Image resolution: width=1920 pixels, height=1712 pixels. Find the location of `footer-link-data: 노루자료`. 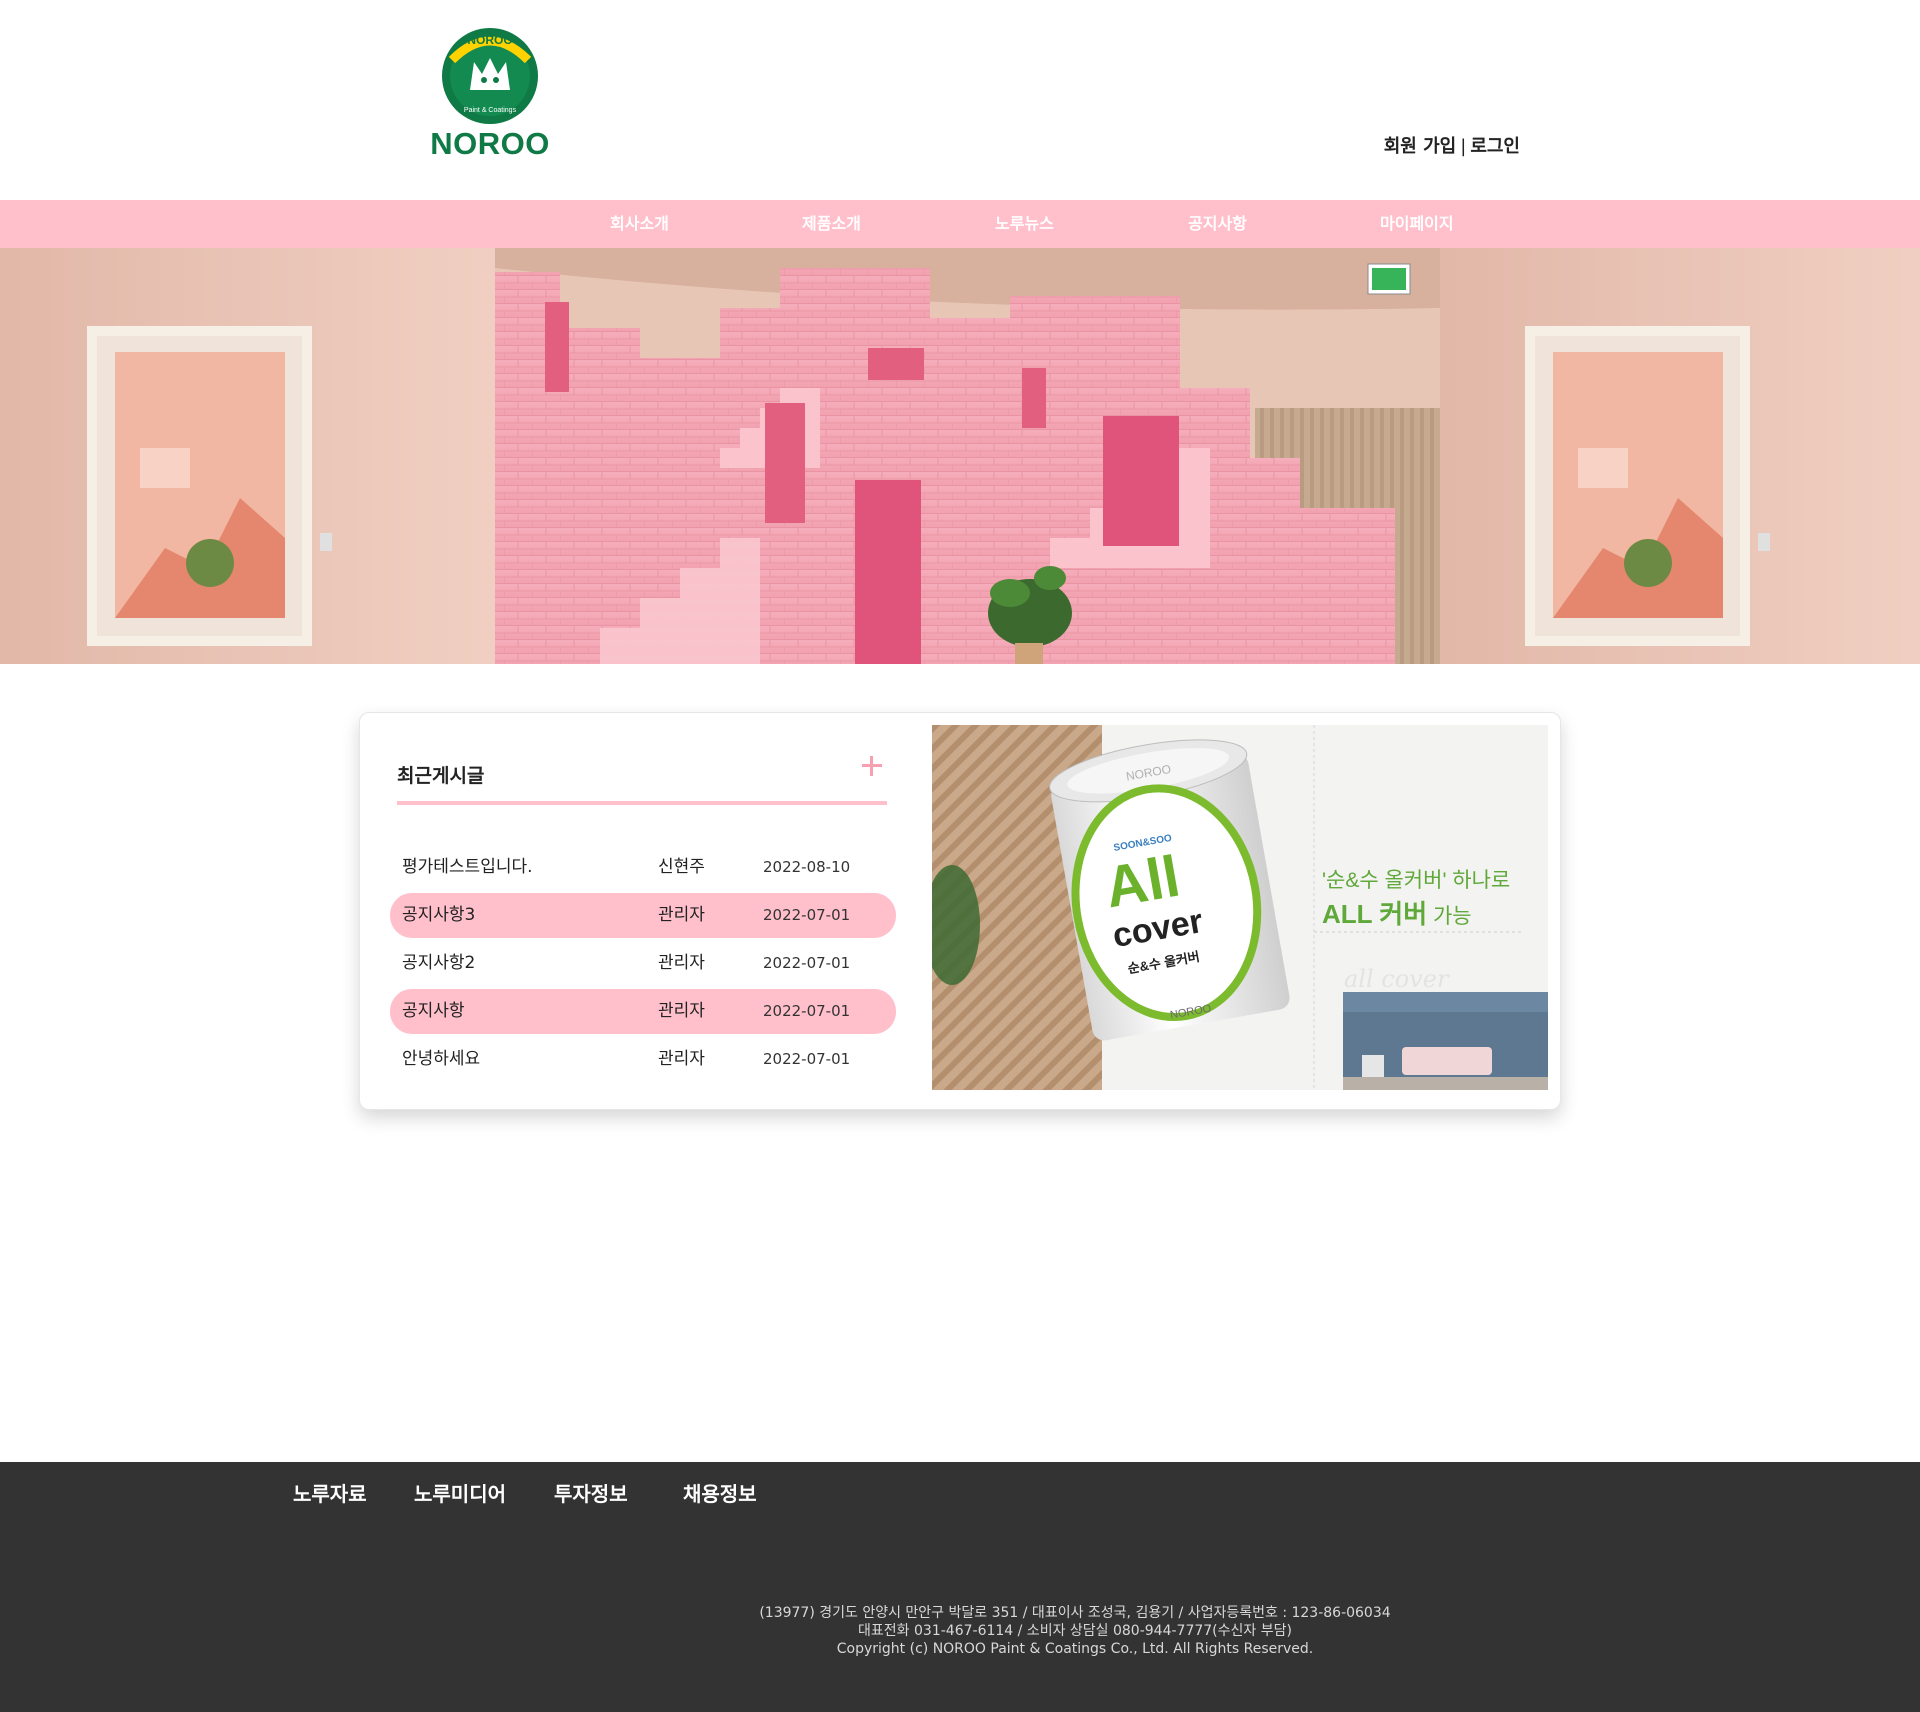

footer-link-data: 노루자료 is located at coordinates (330, 1492).